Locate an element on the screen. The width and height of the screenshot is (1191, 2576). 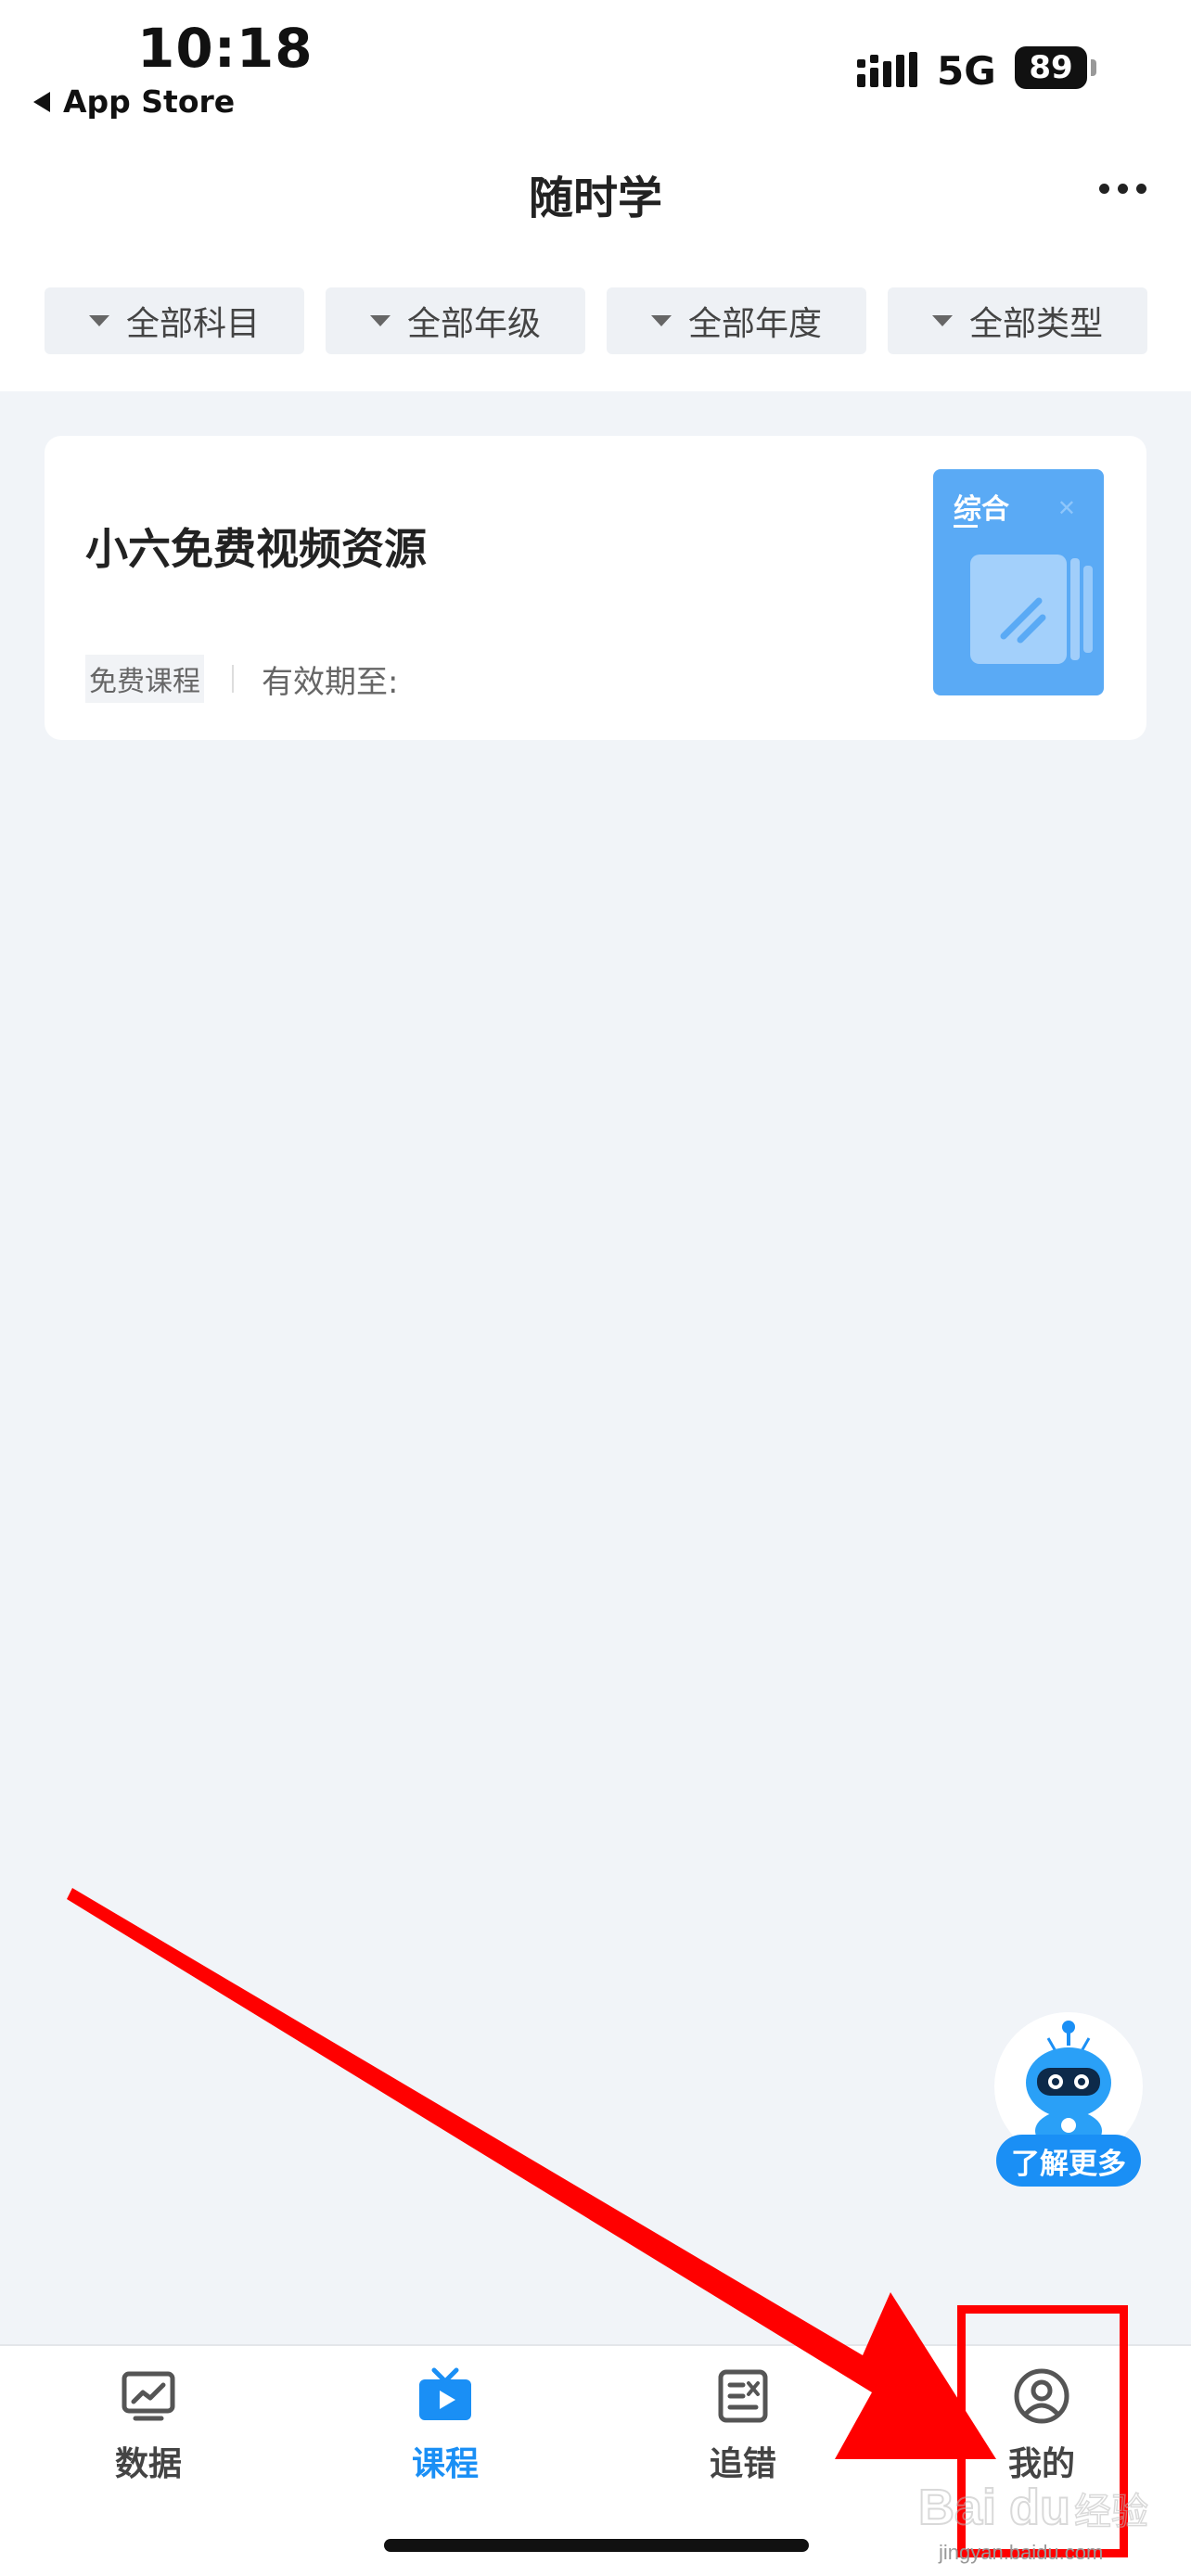
filter-label: 全部年度 is located at coordinates (754, 324).